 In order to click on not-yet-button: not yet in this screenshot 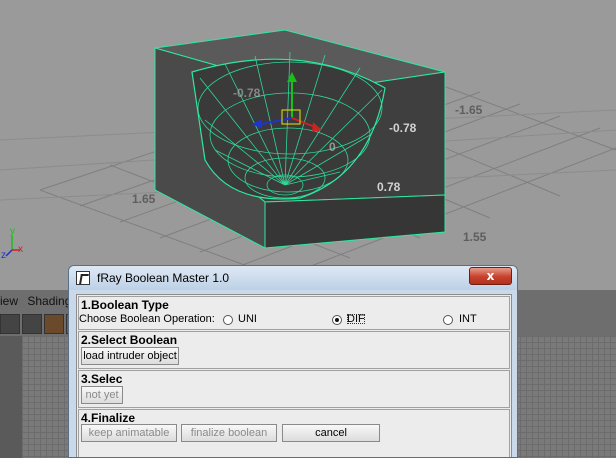, I will do `click(102, 395)`.